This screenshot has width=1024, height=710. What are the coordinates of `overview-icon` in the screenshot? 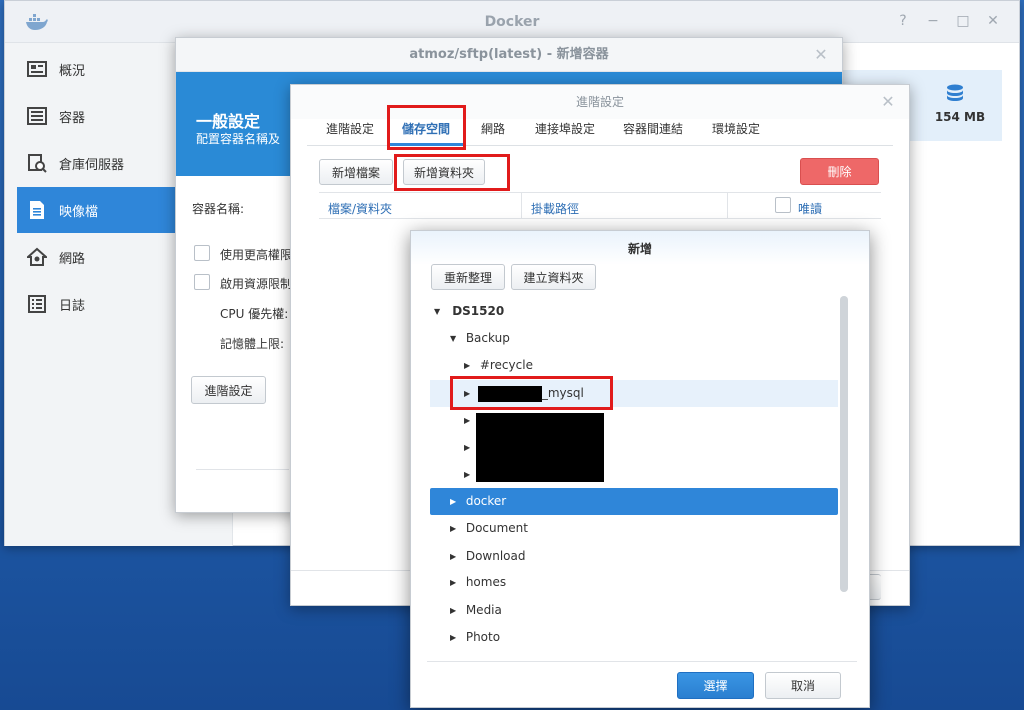 It's located at (37, 69).